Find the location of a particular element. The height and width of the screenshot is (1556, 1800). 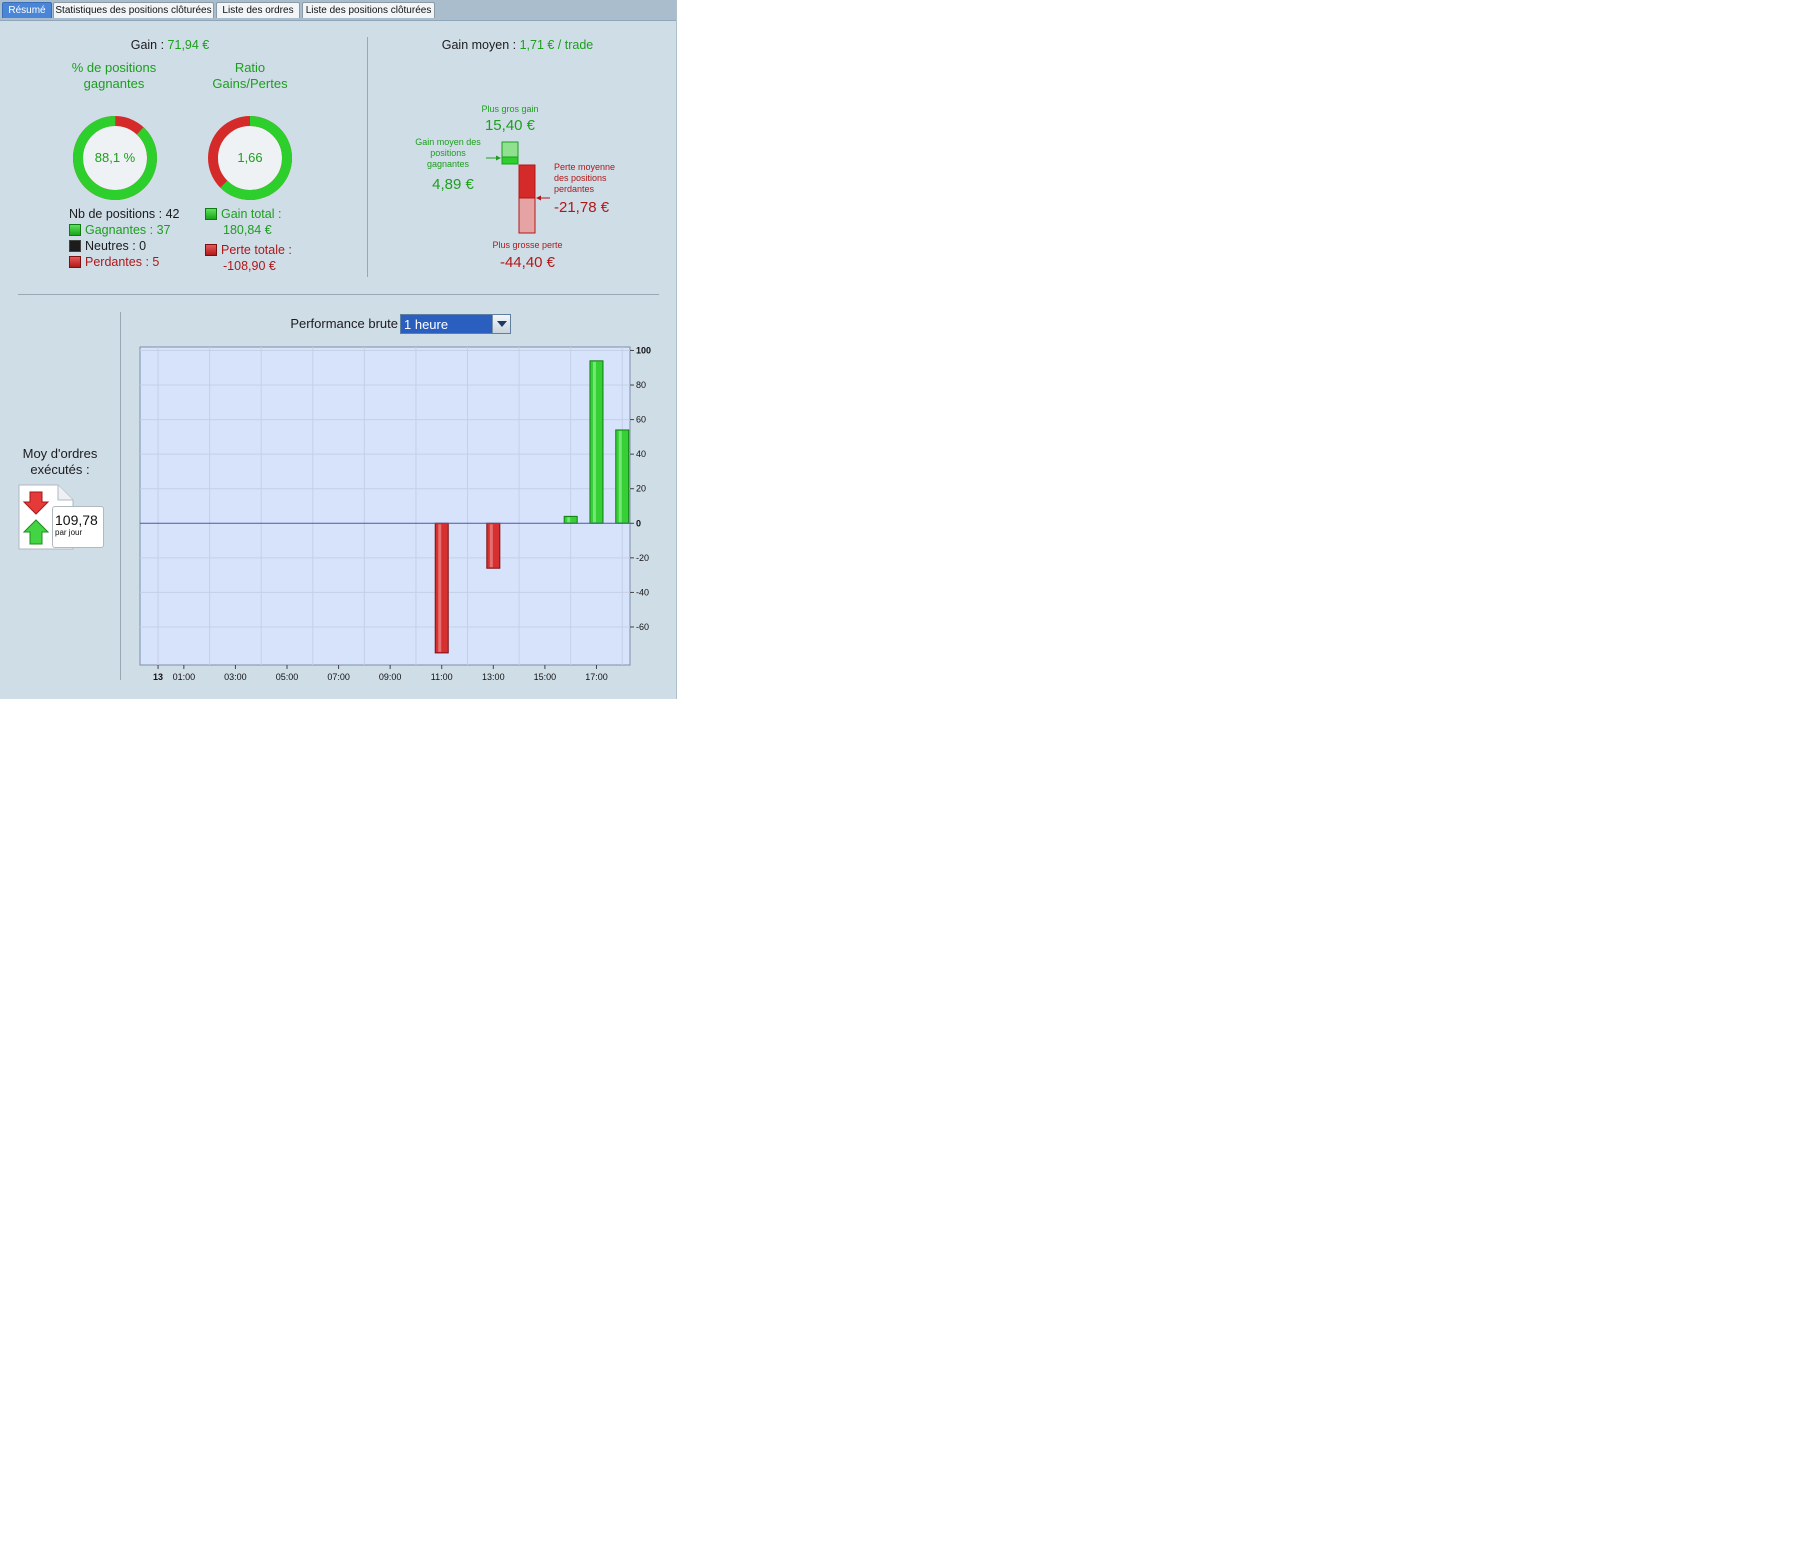

x-tick-label: 15:00 is located at coordinates (545, 677).